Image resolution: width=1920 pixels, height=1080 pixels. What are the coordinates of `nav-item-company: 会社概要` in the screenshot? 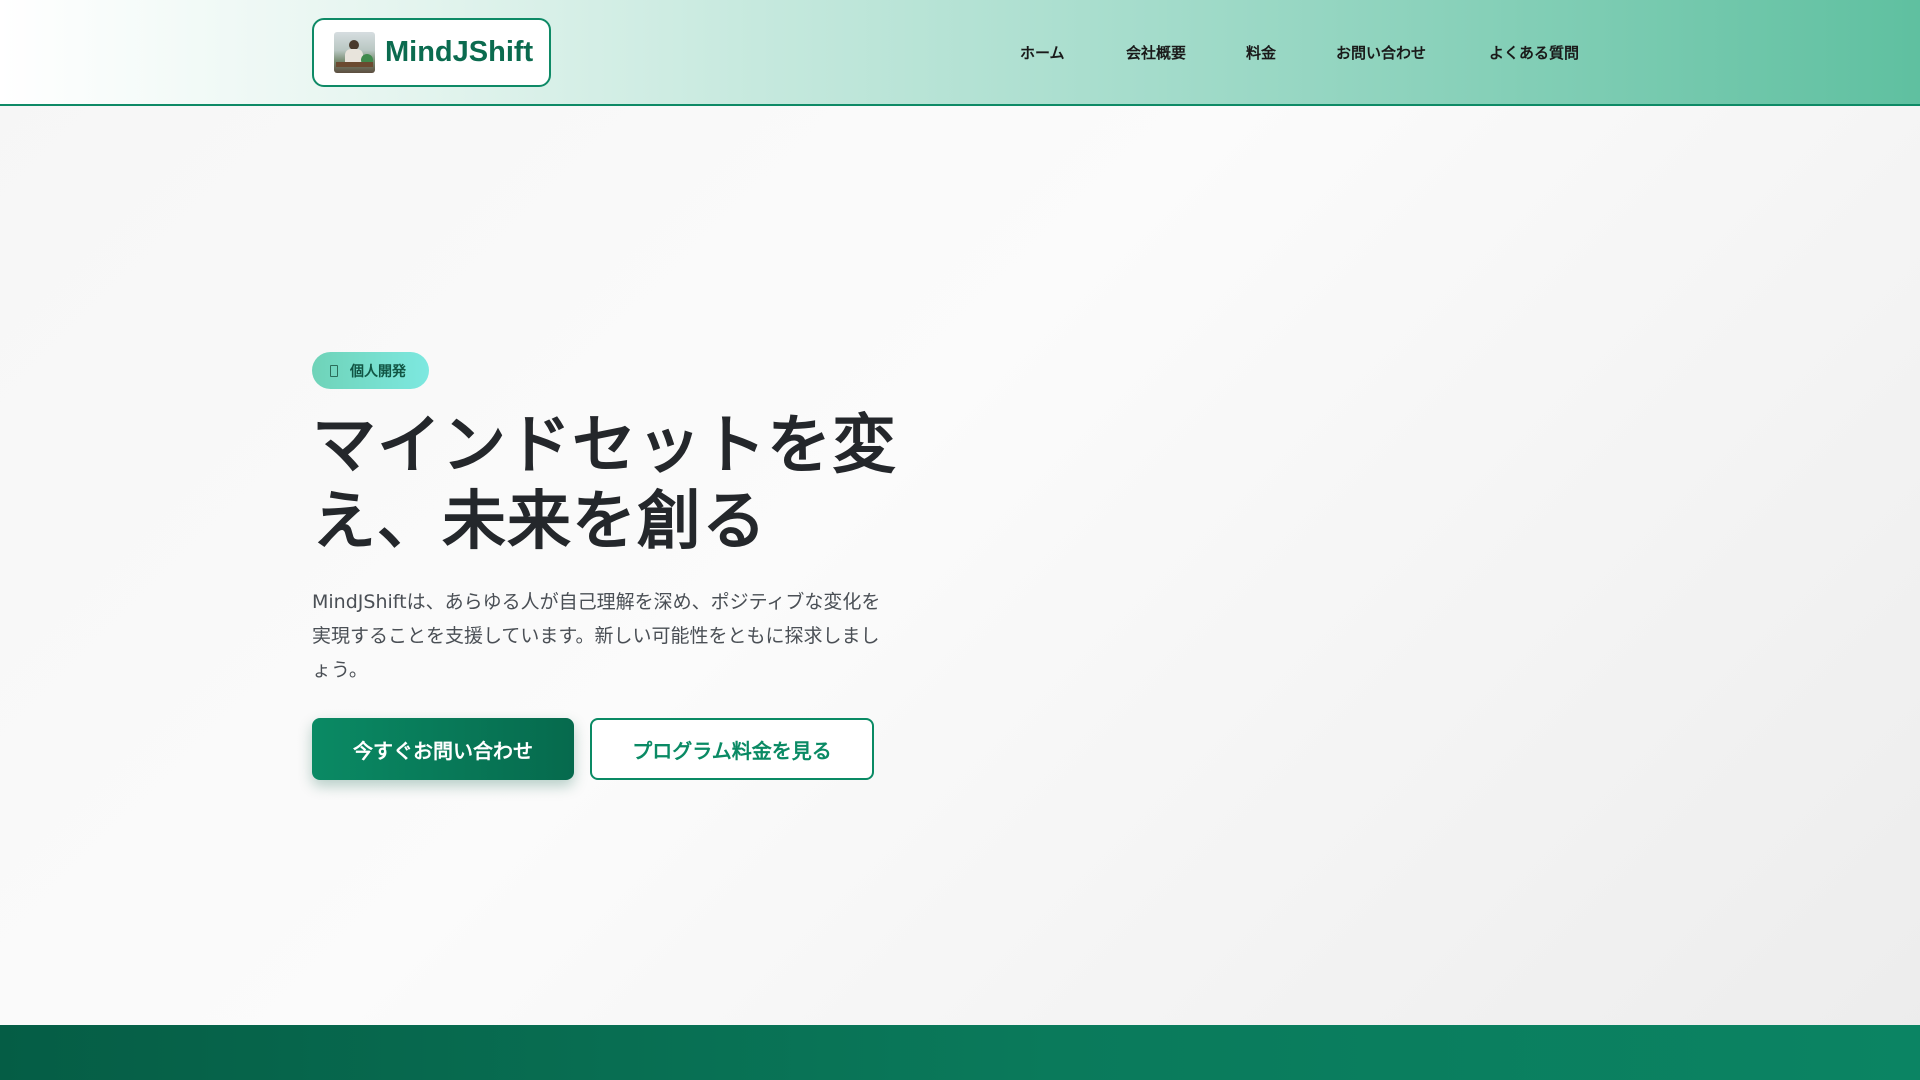 It's located at (1156, 52).